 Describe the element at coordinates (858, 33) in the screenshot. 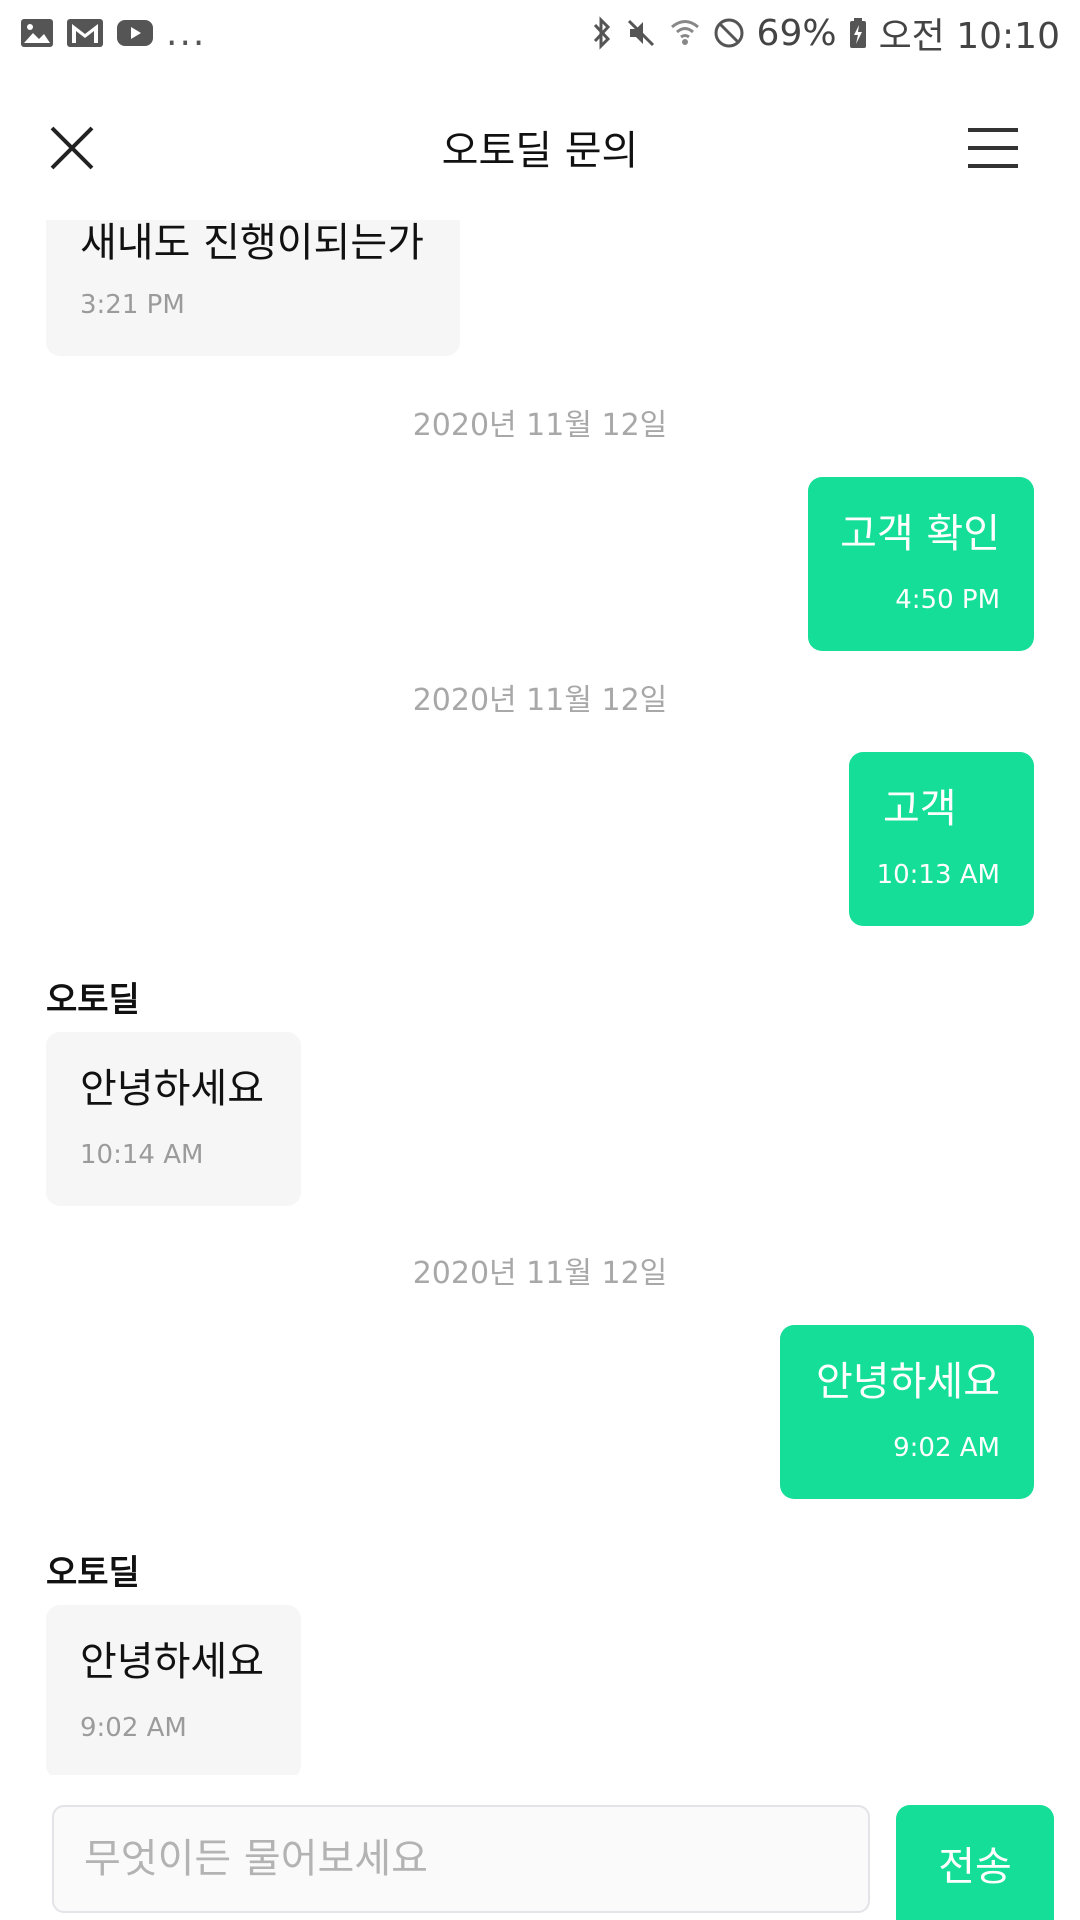

I see `battery-charging-icon` at that location.